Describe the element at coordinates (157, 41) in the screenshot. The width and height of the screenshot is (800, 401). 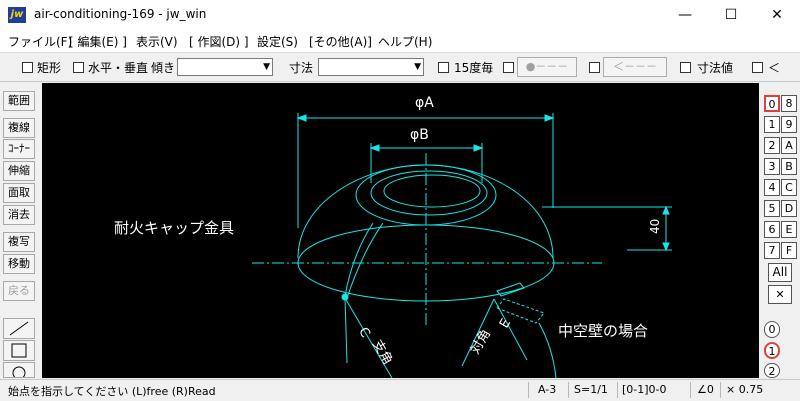
I see `menu-view: 表示(V)` at that location.